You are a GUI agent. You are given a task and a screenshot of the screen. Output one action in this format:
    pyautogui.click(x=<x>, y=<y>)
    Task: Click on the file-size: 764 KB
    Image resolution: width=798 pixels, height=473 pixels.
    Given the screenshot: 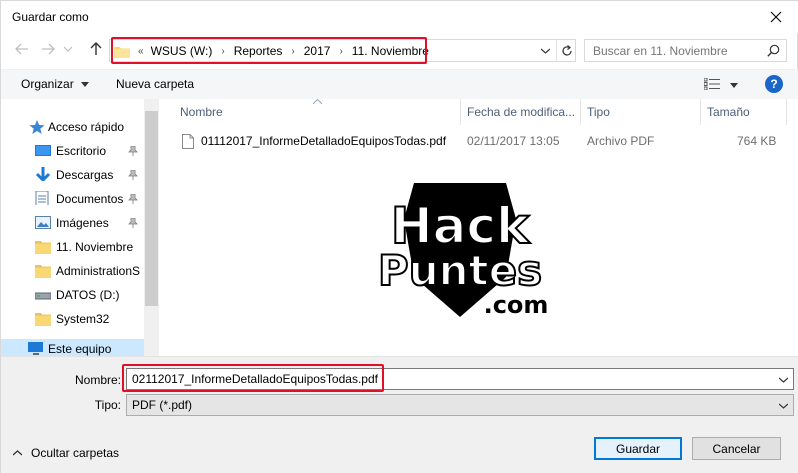 What is the action you would take?
    pyautogui.click(x=757, y=141)
    